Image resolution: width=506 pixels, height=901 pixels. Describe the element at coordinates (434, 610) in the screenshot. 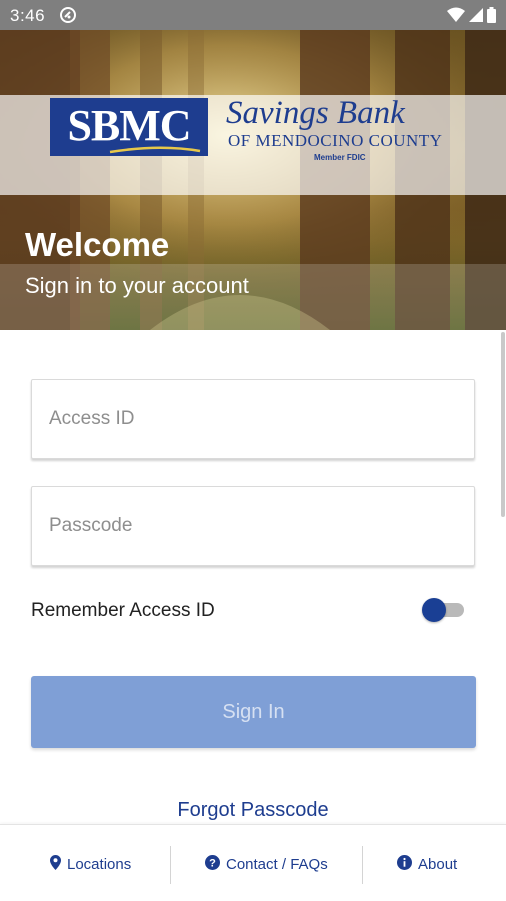

I see `toggle-thumb` at that location.